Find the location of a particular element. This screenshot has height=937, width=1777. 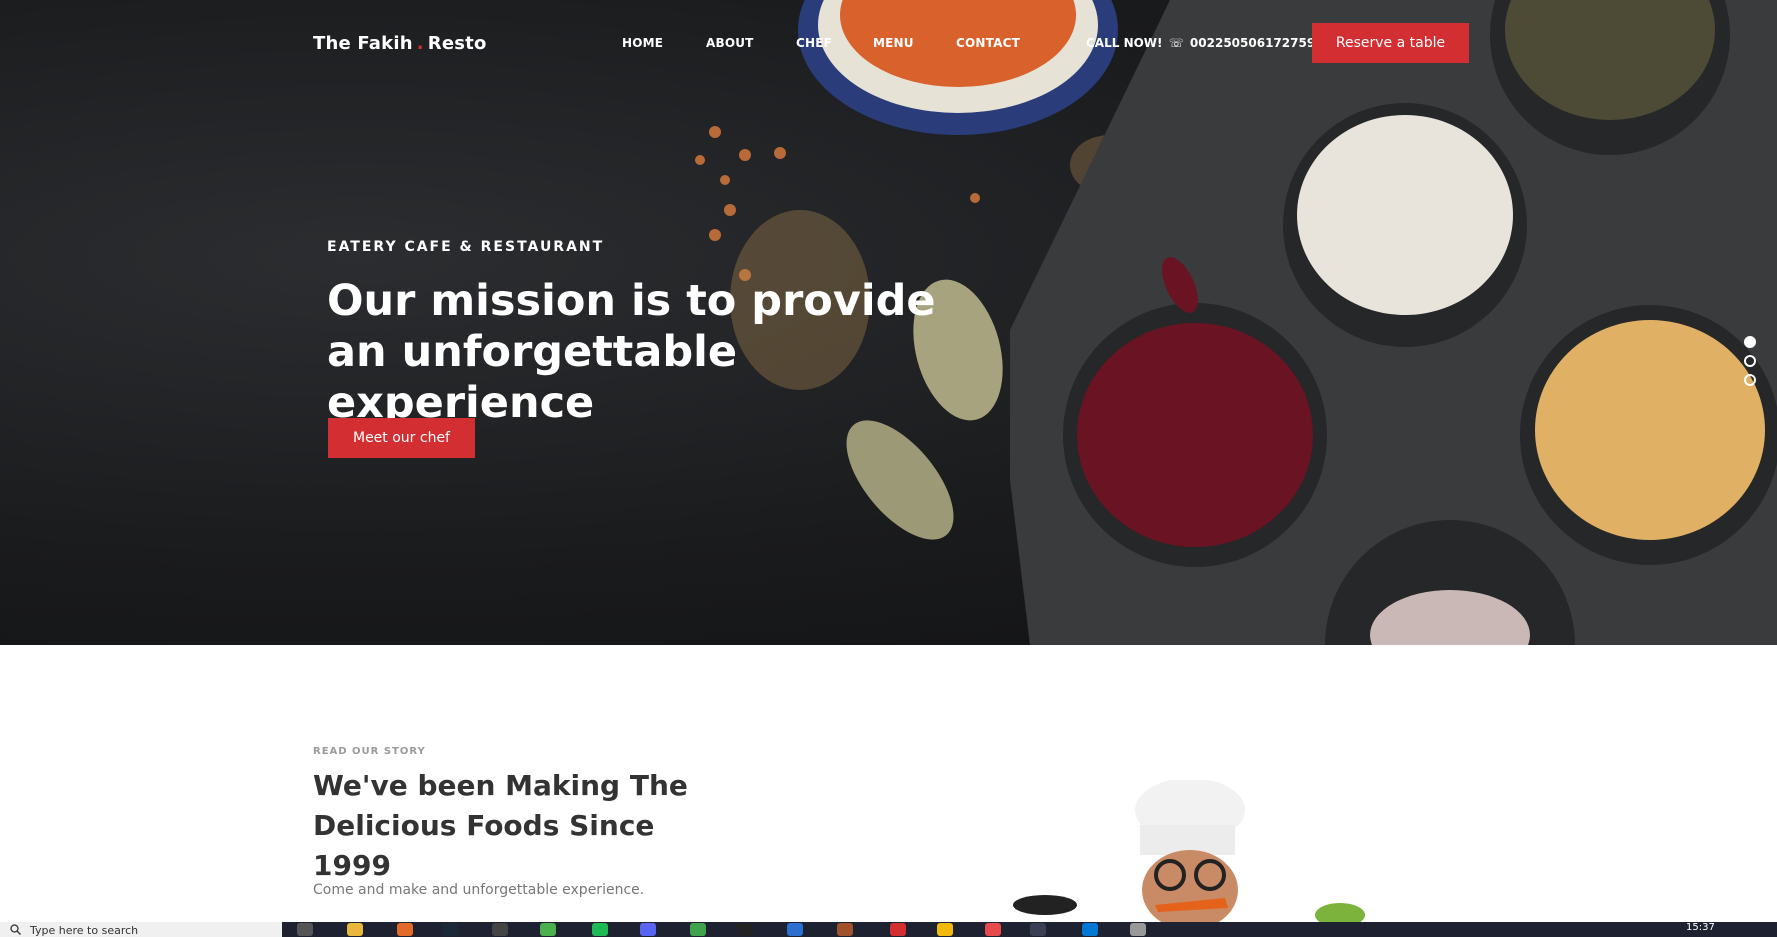

nav-menu: MENU is located at coordinates (893, 43).